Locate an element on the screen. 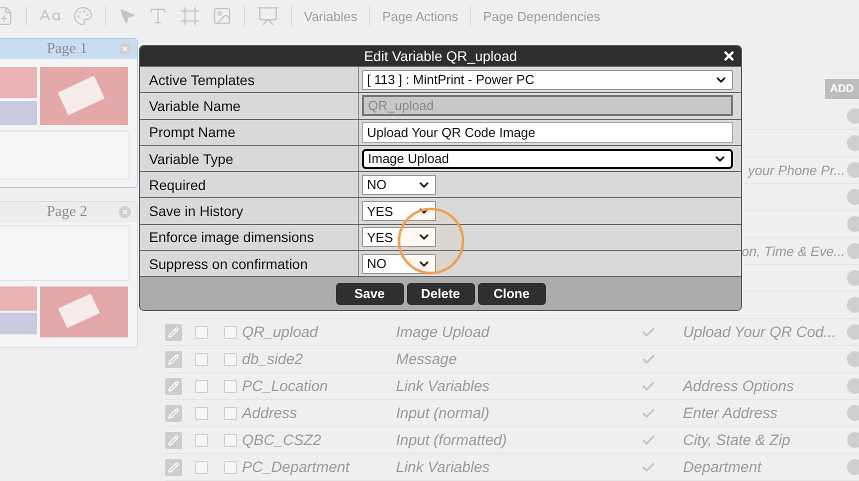 This screenshot has width=859, height=481. field-label: Prompt Name is located at coordinates (249, 132).